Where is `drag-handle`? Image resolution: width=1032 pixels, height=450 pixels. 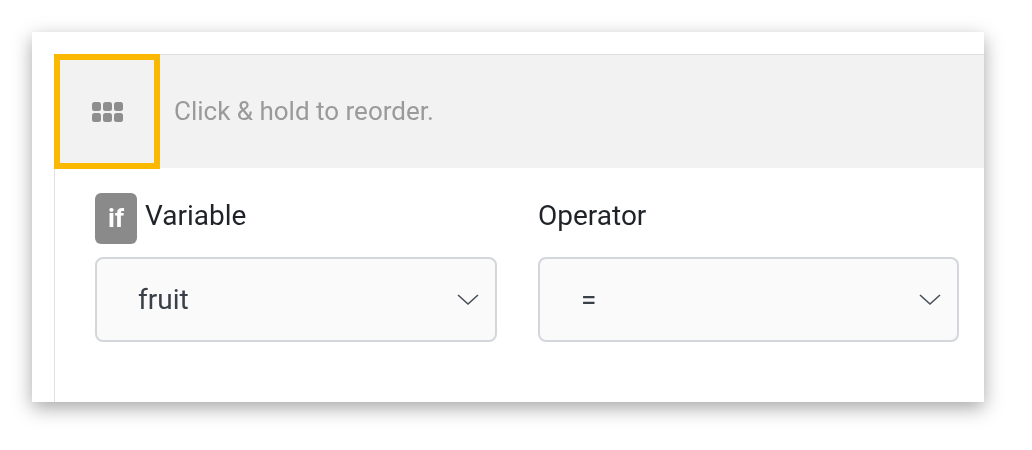
drag-handle is located at coordinates (107, 111).